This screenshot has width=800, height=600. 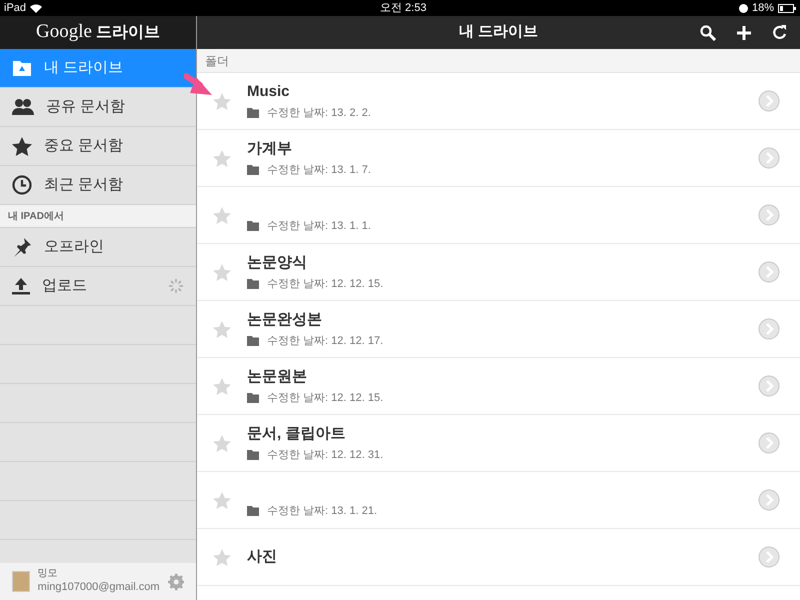 I want to click on account-name: 밍모, so click(x=48, y=574).